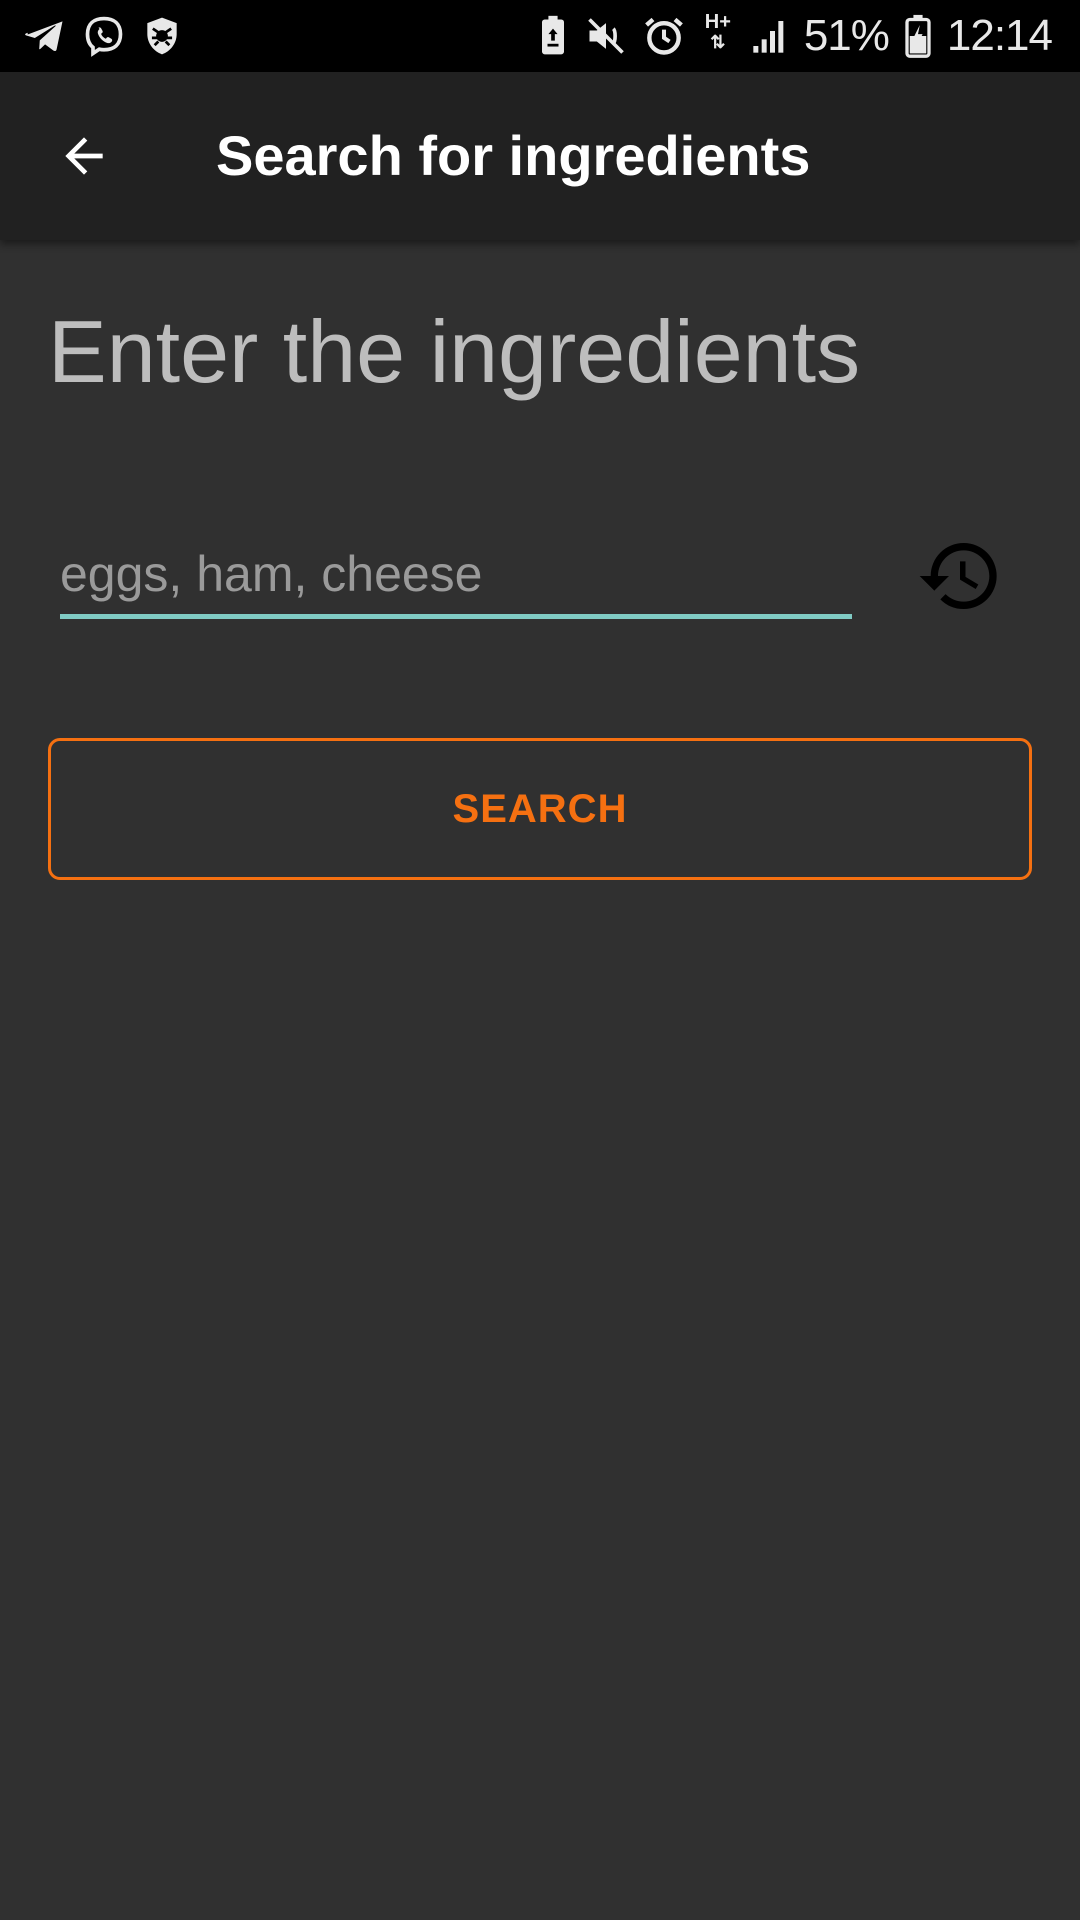 The width and height of the screenshot is (1080, 1920). Describe the element at coordinates (999, 35) in the screenshot. I see `clock: 12:14` at that location.